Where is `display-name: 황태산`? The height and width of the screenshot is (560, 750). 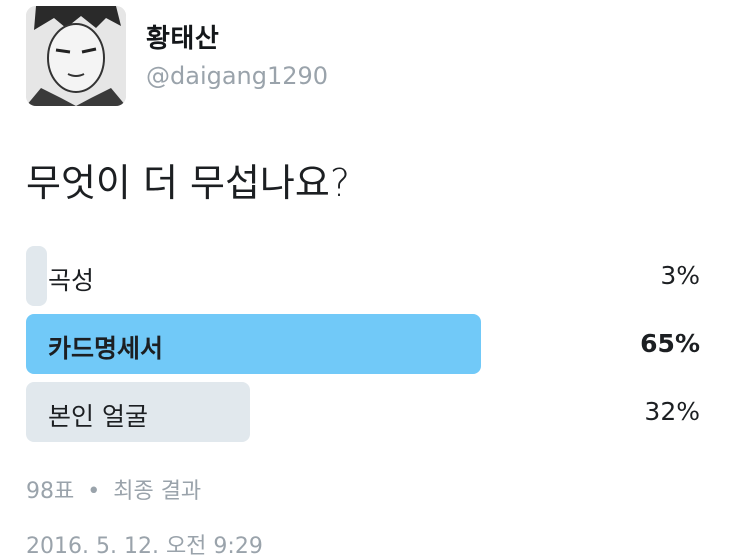
display-name: 황태산 is located at coordinates (182, 36).